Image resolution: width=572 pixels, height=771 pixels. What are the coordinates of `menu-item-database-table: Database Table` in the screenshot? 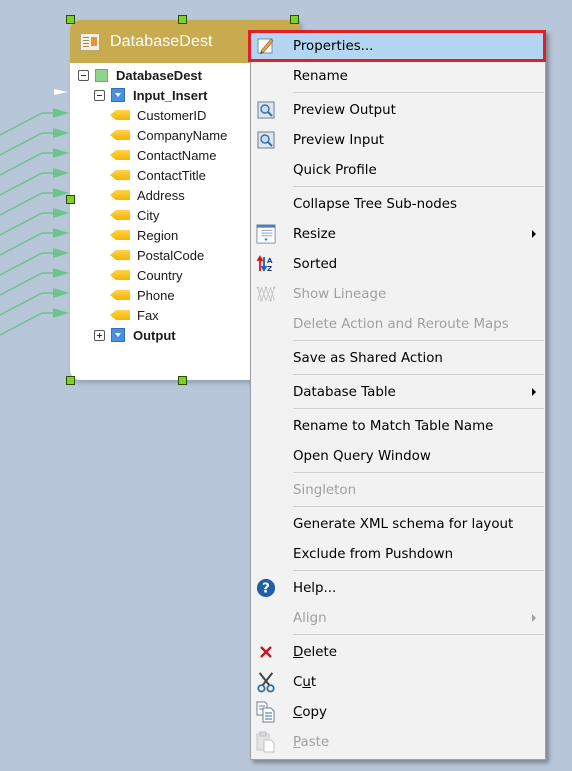 It's located at (398, 392).